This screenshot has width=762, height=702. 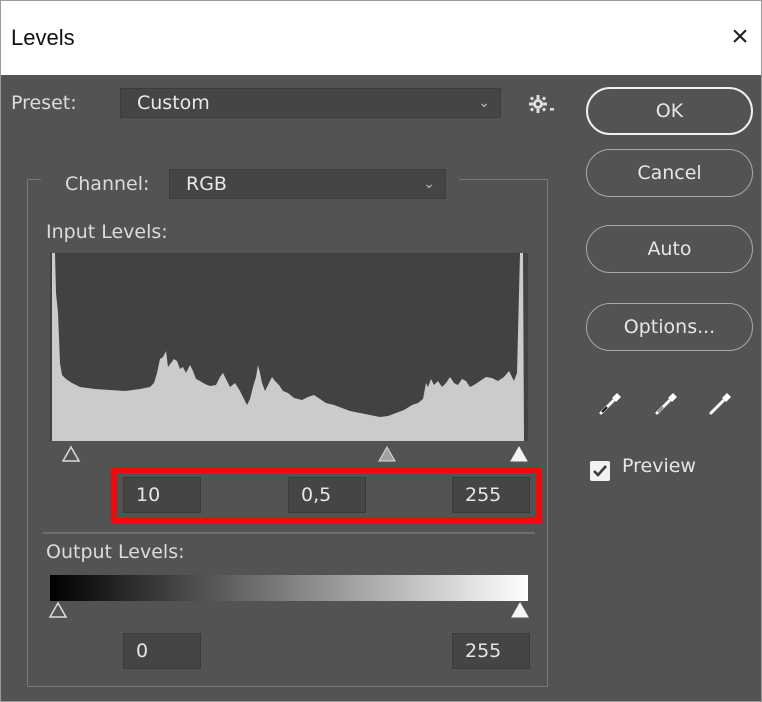 What do you see at coordinates (115, 552) in the screenshot?
I see `output-levels-label: Output Levels:` at bounding box center [115, 552].